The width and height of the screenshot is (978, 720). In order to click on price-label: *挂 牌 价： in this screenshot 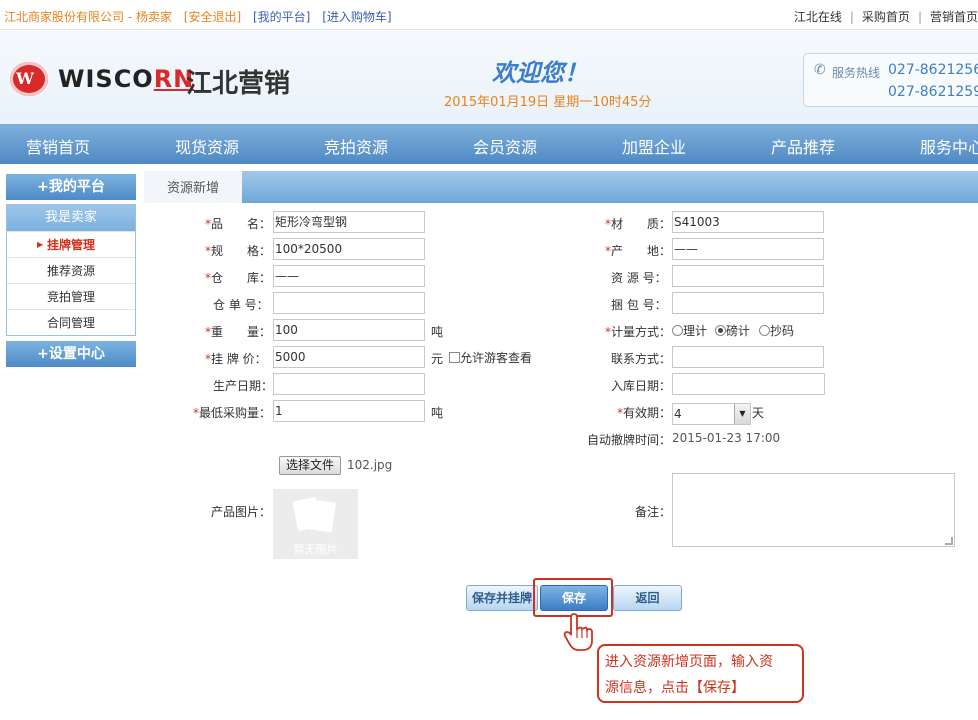, I will do `click(236, 359)`.